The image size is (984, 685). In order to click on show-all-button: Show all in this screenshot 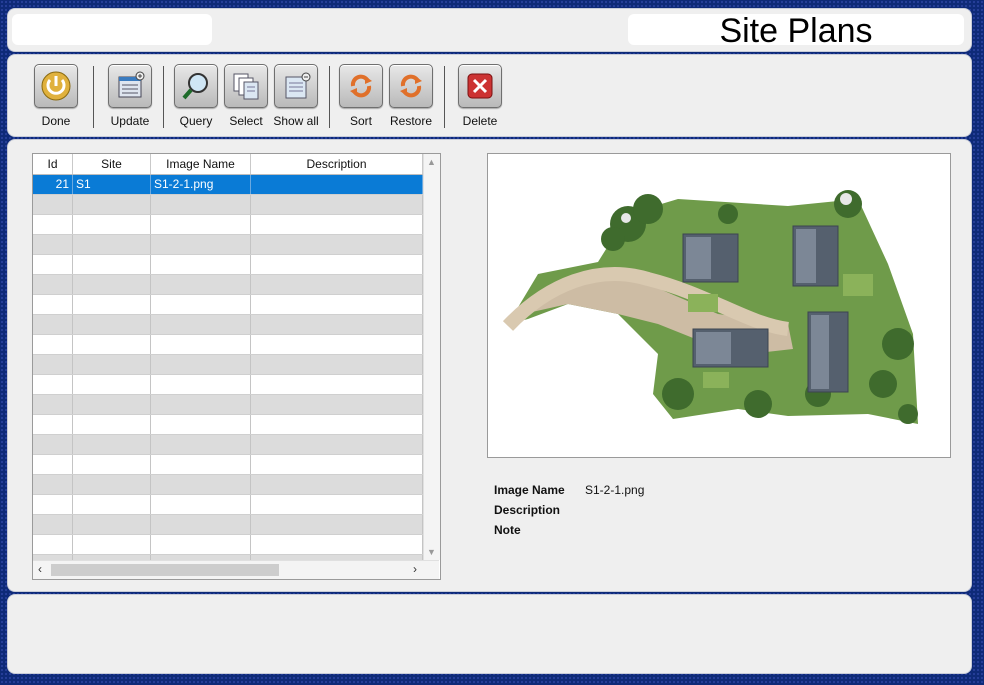, I will do `click(296, 96)`.